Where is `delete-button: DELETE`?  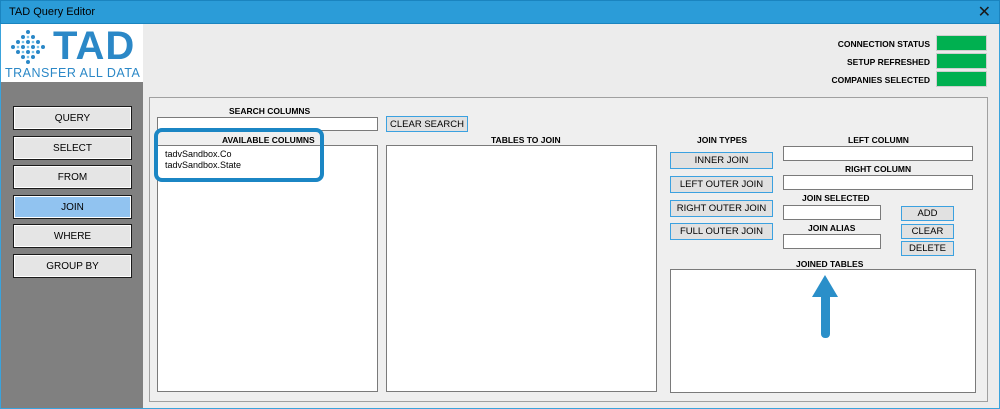 delete-button: DELETE is located at coordinates (927, 248).